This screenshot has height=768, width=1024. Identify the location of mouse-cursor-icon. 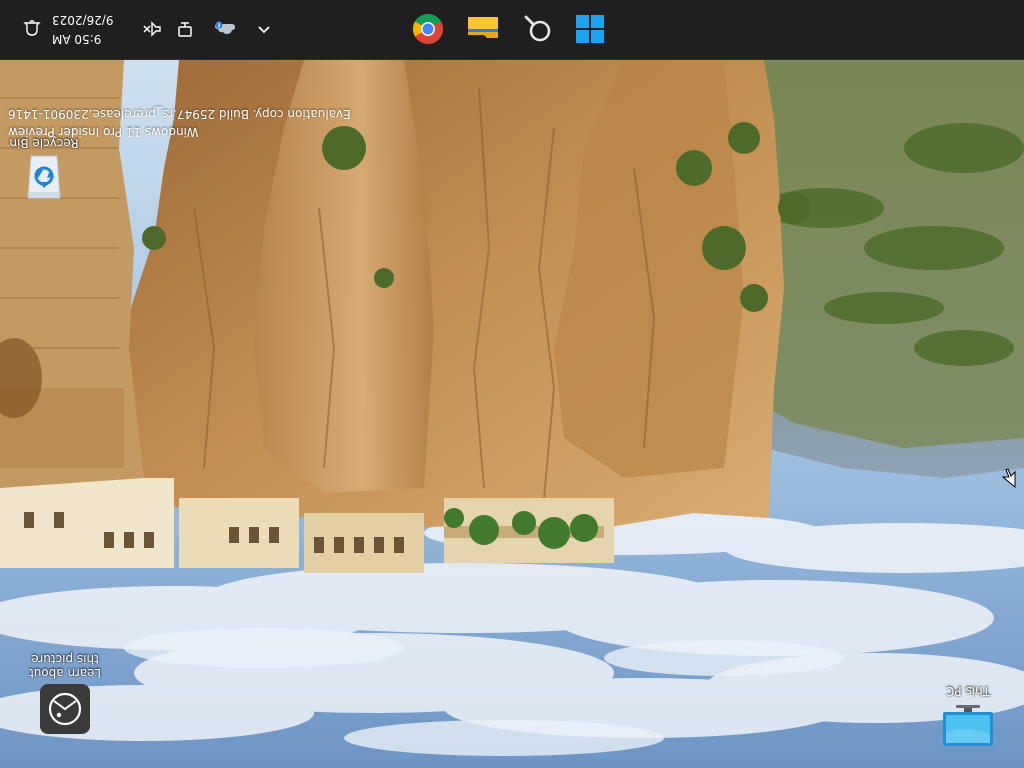
(1008, 478).